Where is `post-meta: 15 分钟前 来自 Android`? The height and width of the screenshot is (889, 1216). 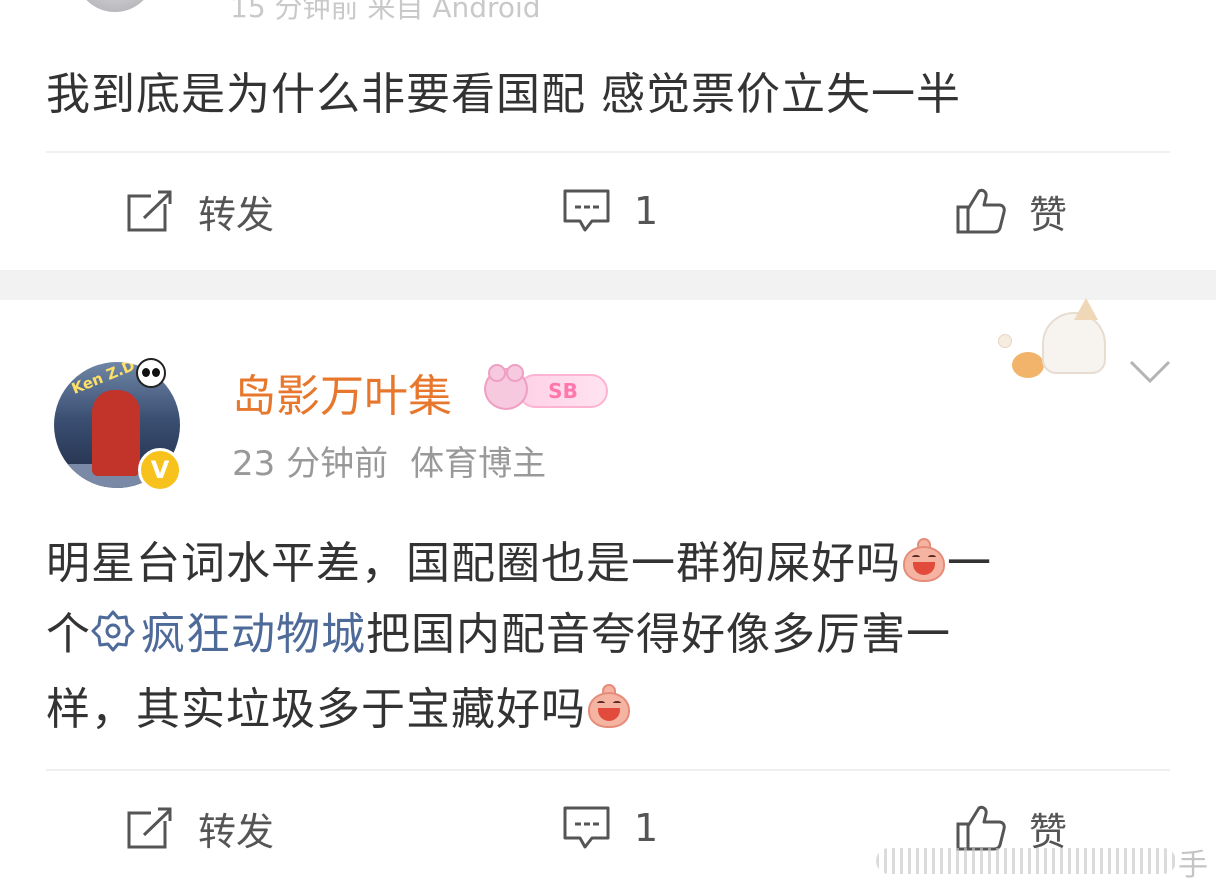 post-meta: 15 分钟前 来自 Android is located at coordinates (385, 12).